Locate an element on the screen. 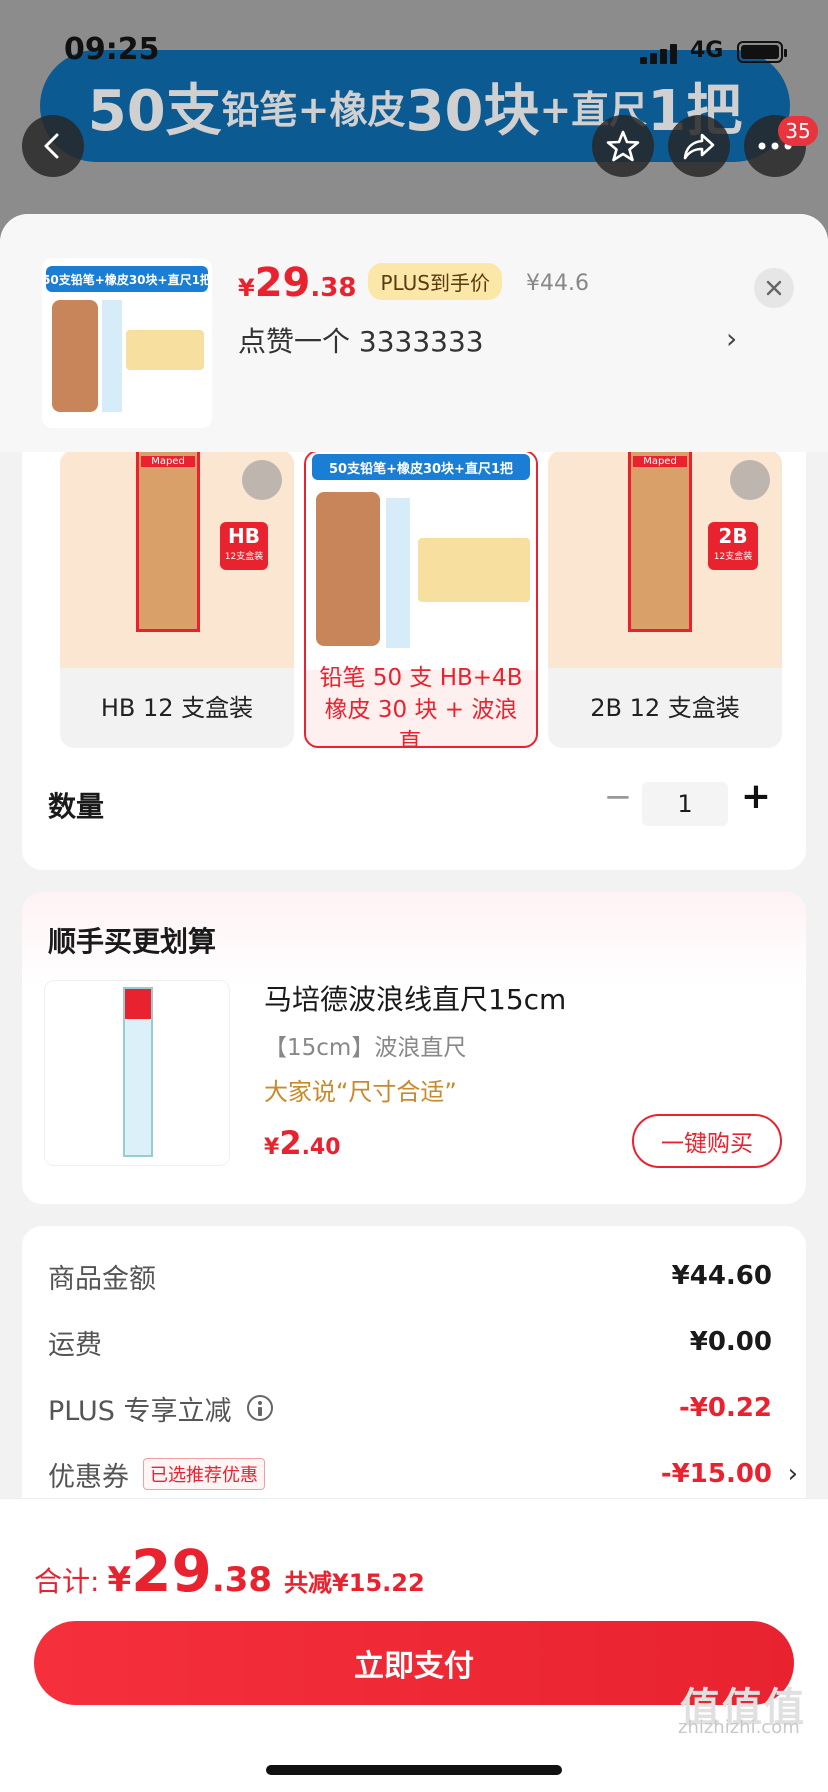 The image size is (828, 1792). close-button is located at coordinates (774, 288).